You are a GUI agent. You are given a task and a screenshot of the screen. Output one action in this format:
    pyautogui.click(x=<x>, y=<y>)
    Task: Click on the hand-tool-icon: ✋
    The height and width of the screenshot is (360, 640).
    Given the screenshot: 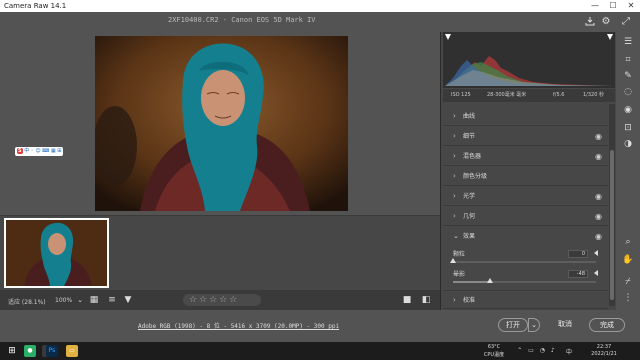 What is the action you would take?
    pyautogui.click(x=628, y=260)
    